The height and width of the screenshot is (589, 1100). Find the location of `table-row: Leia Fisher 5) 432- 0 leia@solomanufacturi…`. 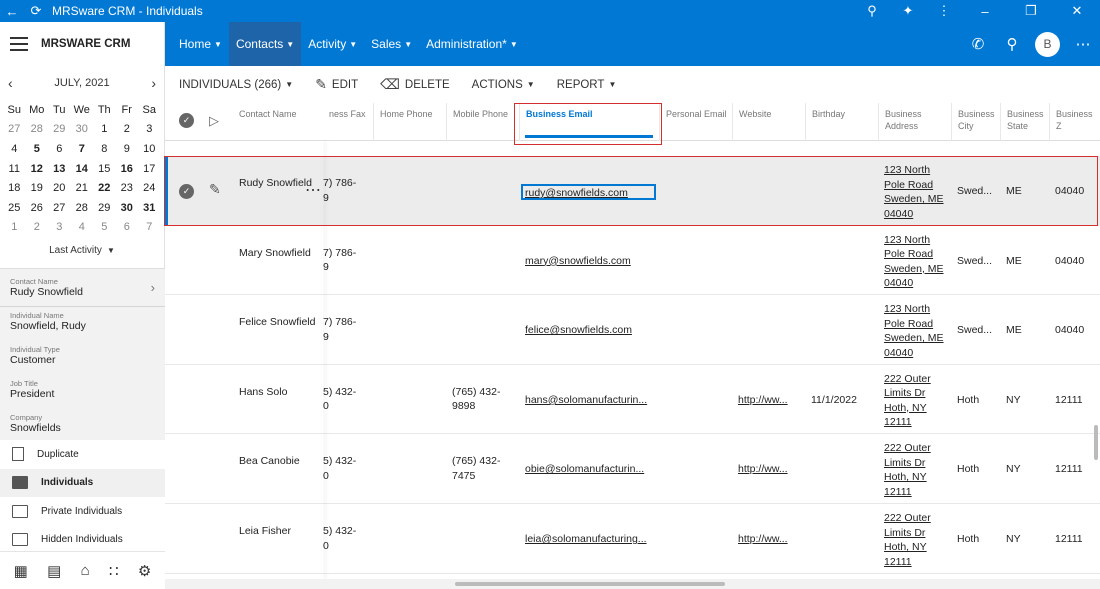

table-row: Leia Fisher 5) 432- 0 leia@solomanufacturi… is located at coordinates (632, 539).